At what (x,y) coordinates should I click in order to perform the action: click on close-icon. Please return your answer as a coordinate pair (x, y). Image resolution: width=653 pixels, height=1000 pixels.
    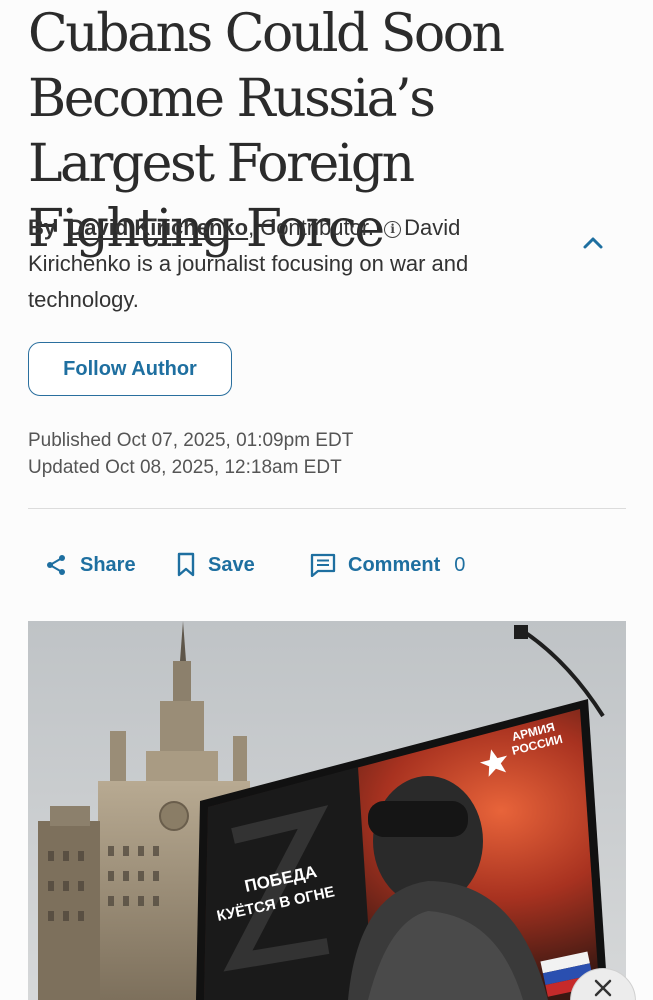
    Looking at the image, I should click on (603, 988).